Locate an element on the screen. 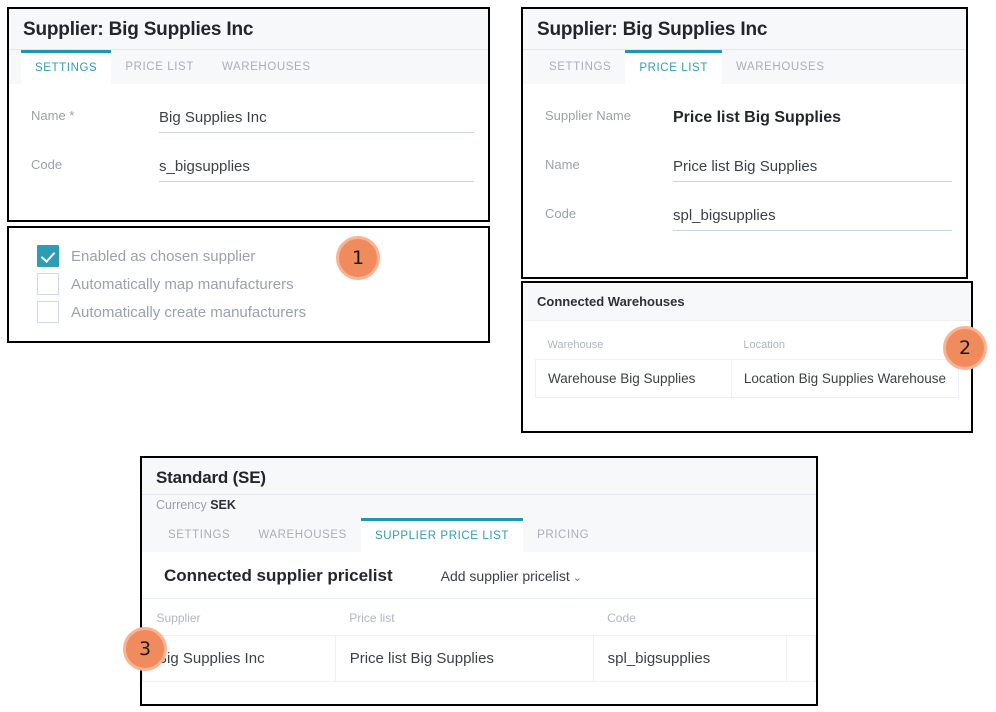 The width and height of the screenshot is (996, 712). callout-number: 1 is located at coordinates (358, 258).